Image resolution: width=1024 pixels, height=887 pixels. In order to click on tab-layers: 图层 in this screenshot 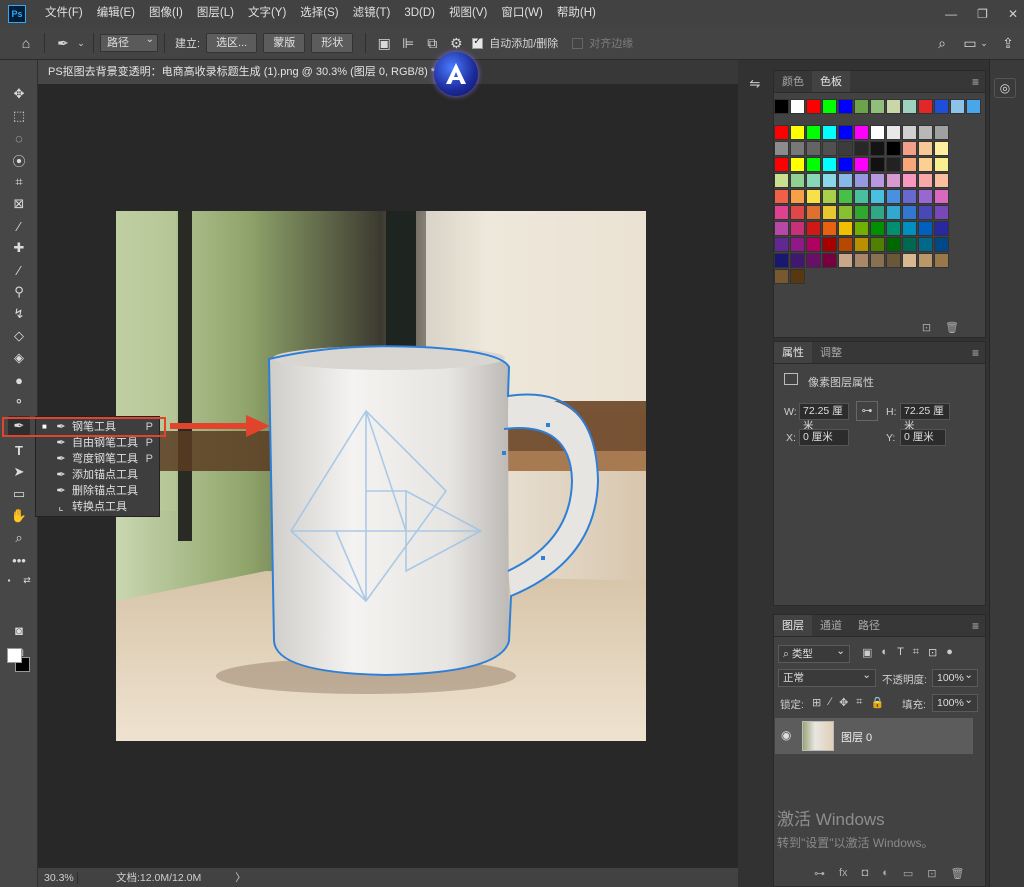, I will do `click(793, 625)`.